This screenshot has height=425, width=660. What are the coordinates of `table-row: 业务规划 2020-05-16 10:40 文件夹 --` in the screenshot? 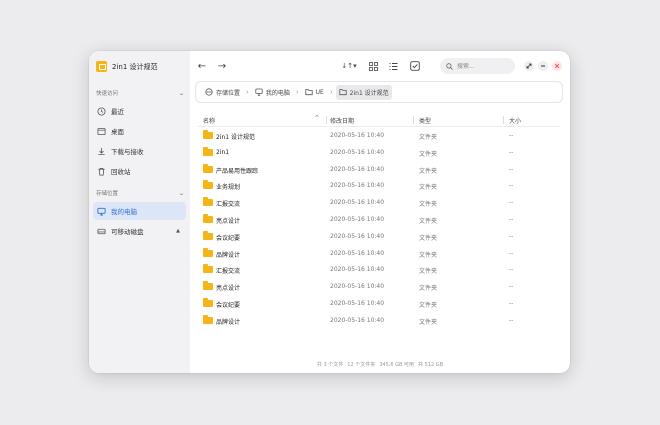 It's located at (379, 185).